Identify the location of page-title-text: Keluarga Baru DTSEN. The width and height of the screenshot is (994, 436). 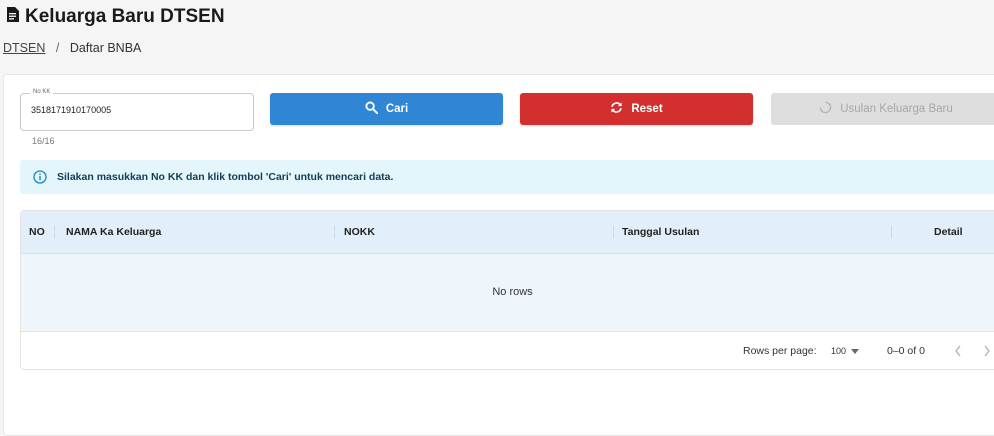
(125, 16).